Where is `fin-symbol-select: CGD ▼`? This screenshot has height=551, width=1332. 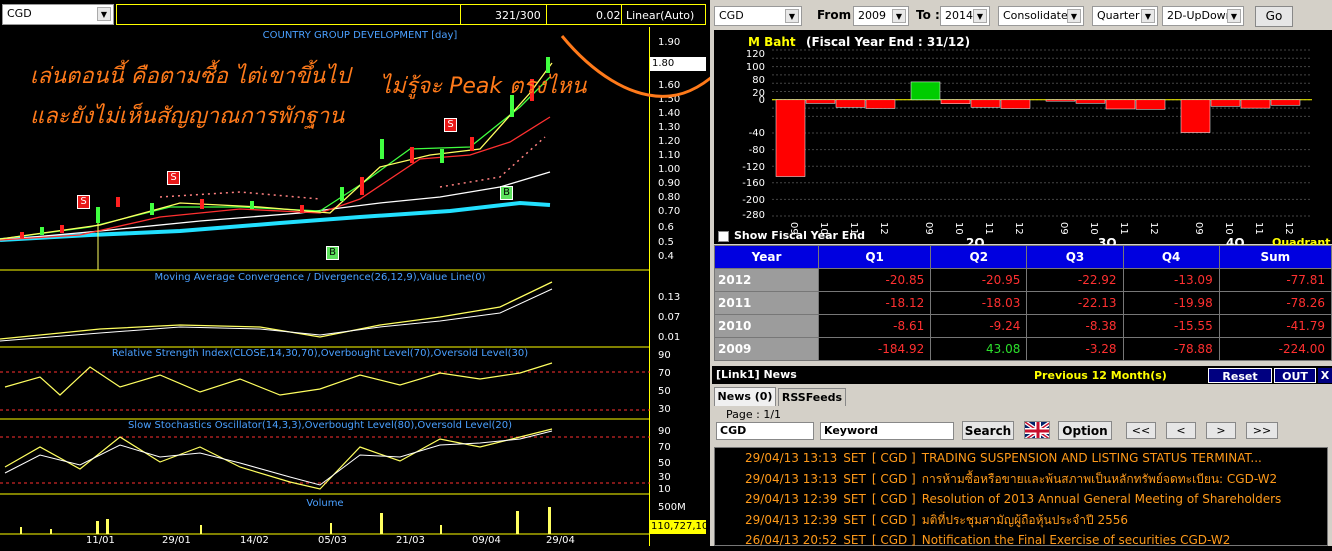
fin-symbol-select: CGD ▼ is located at coordinates (758, 16).